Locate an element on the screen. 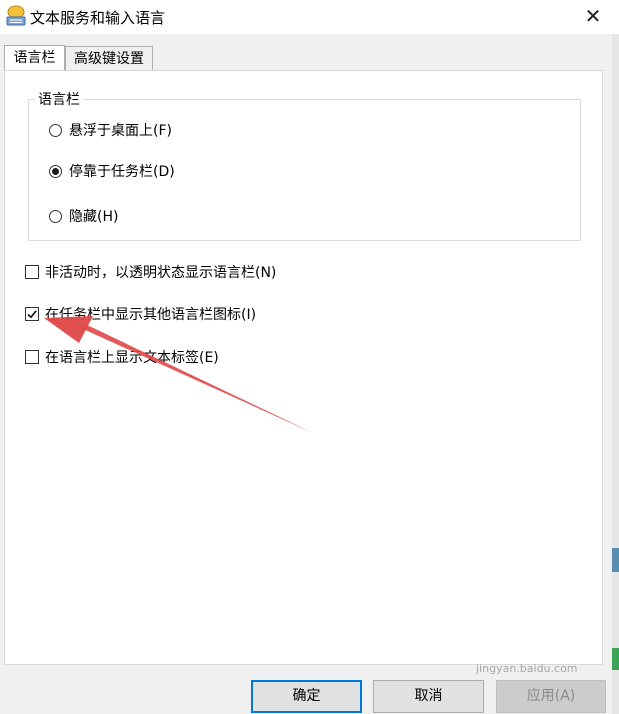 The width and height of the screenshot is (619, 714). watermark: jingyan.baidu.com is located at coordinates (527, 668).